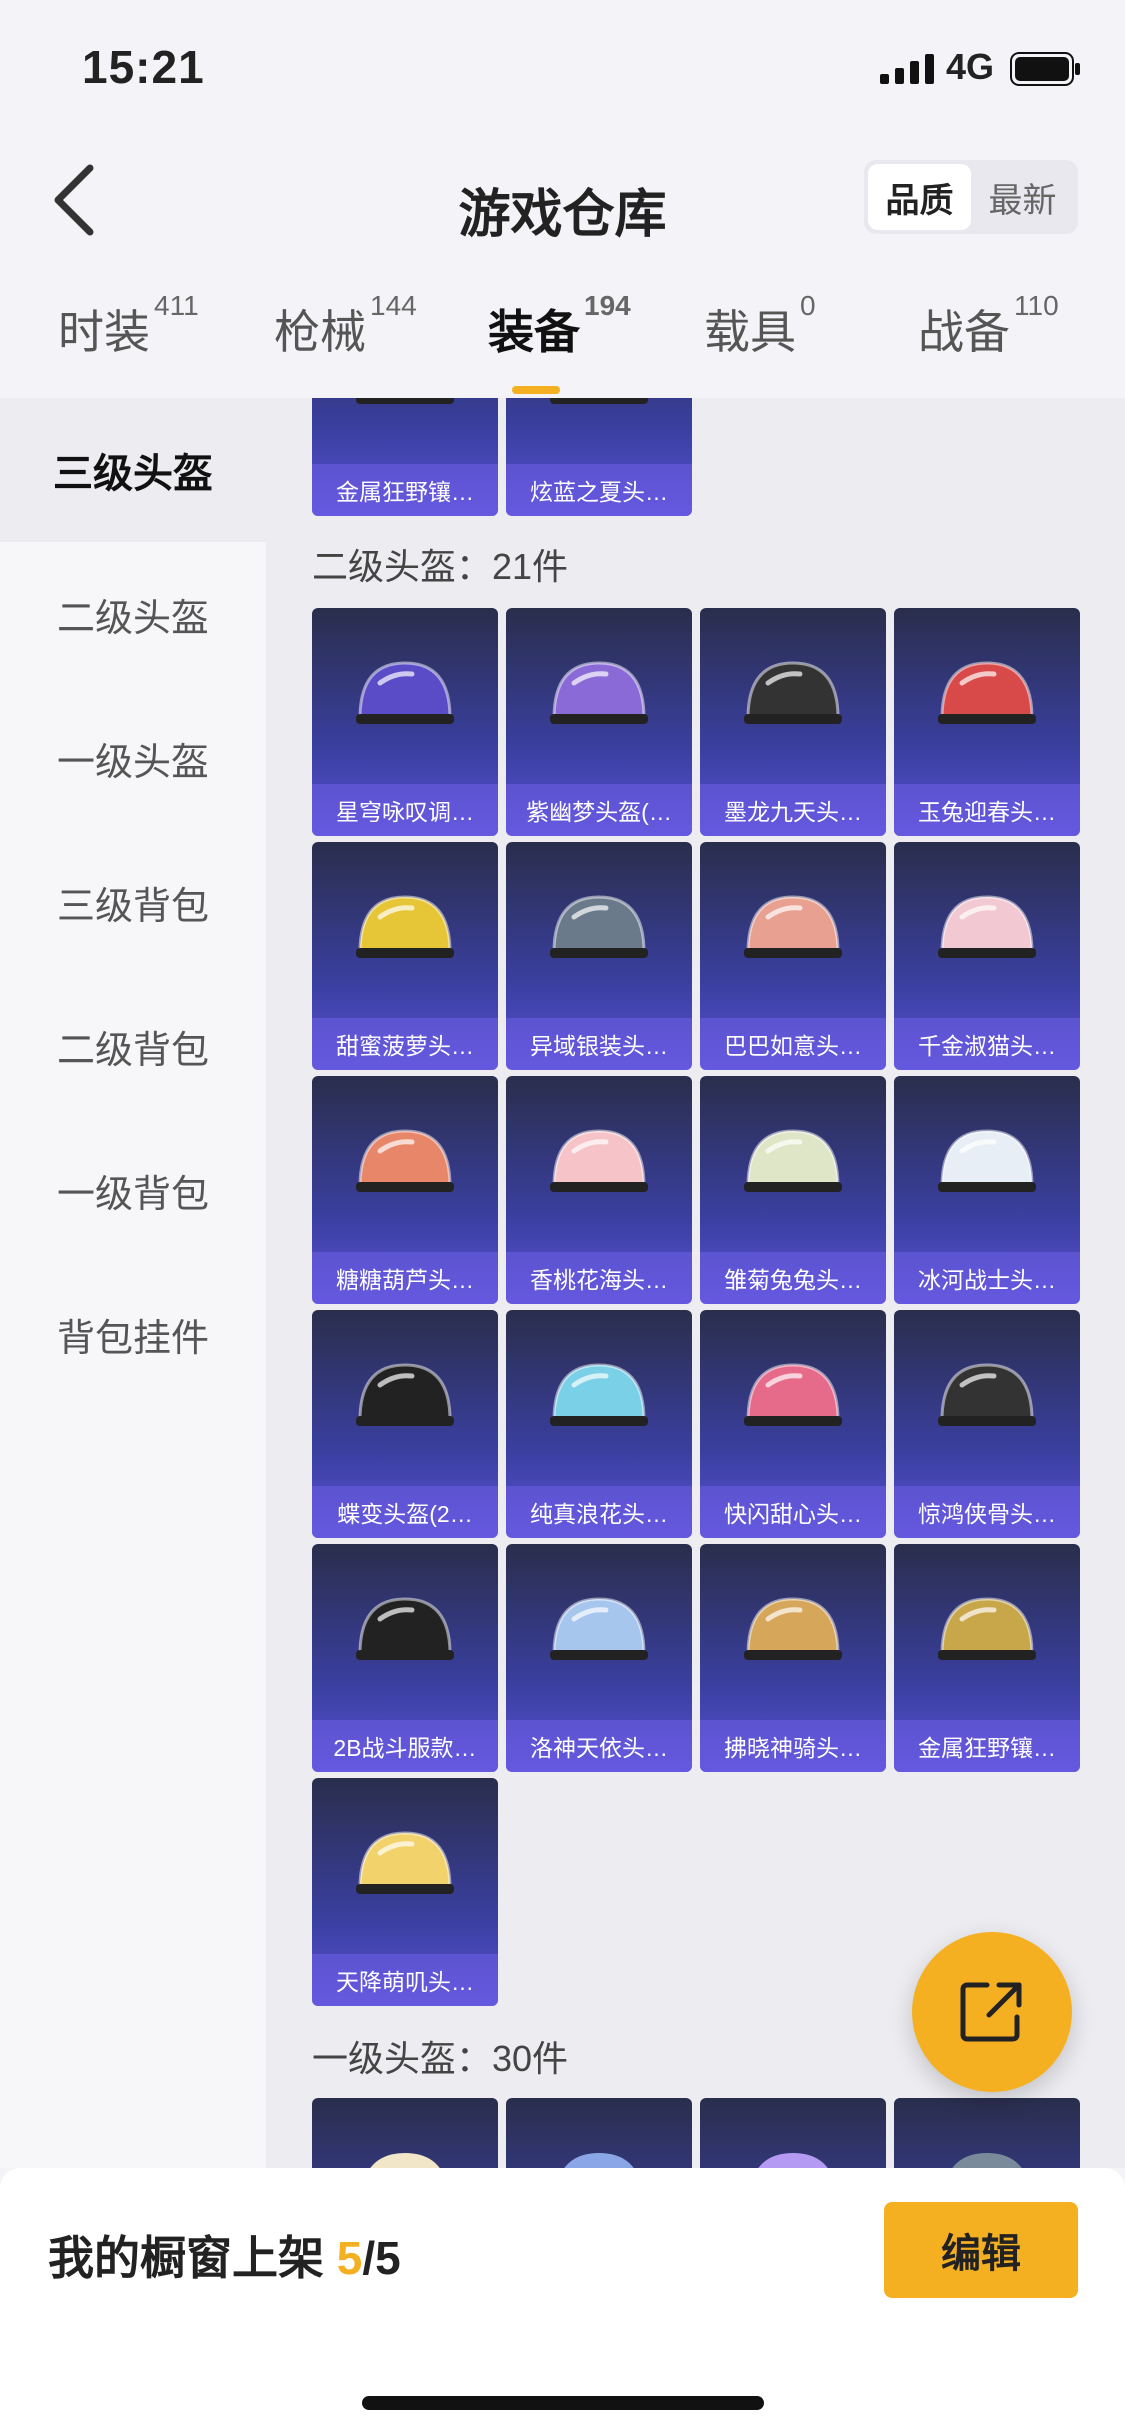 Image resolution: width=1125 pixels, height=2436 pixels. Describe the element at coordinates (320, 332) in the screenshot. I see `tab-label: 枪械` at that location.